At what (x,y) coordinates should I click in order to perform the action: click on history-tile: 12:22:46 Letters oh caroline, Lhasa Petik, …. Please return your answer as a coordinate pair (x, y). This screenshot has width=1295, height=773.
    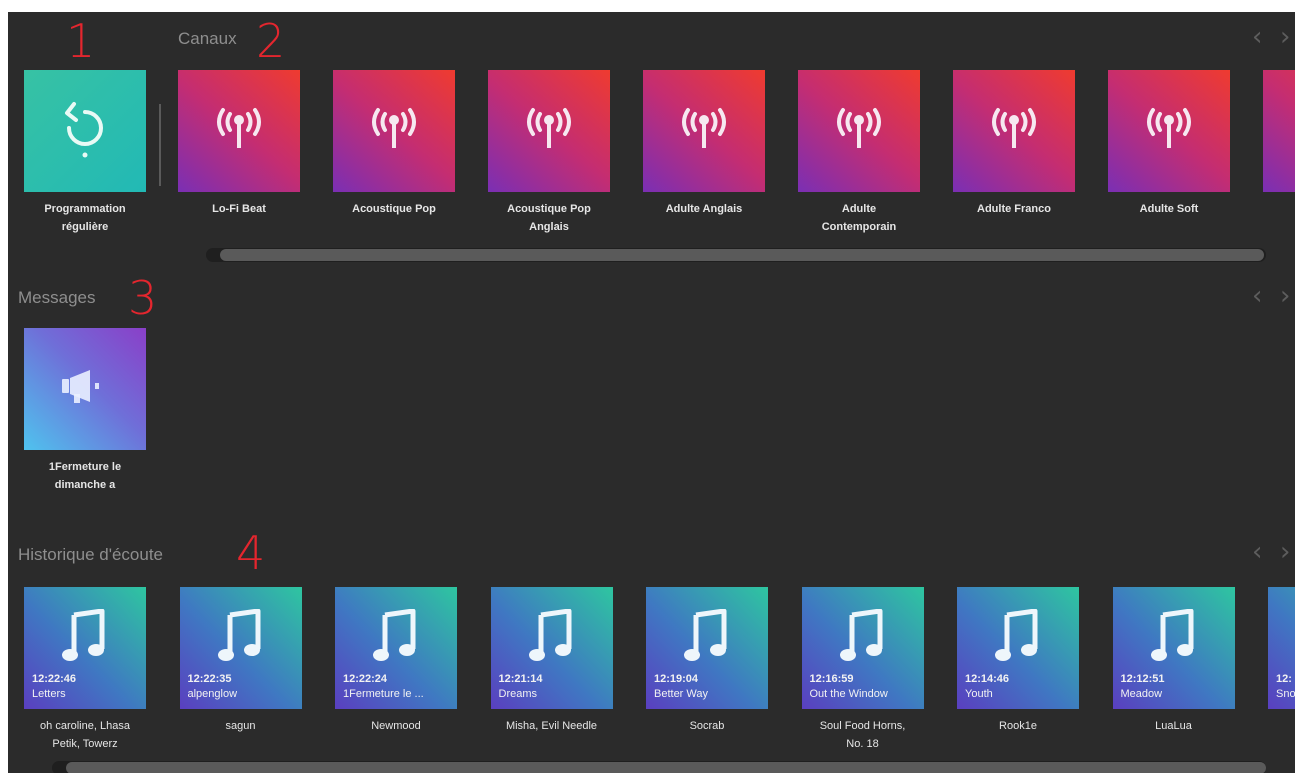
    Looking at the image, I should click on (85, 670).